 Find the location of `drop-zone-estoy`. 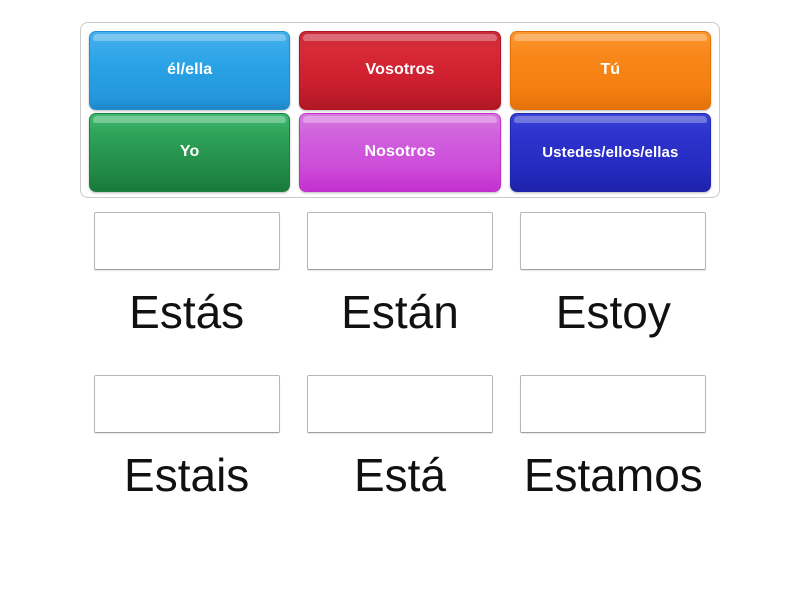

drop-zone-estoy is located at coordinates (613, 241).